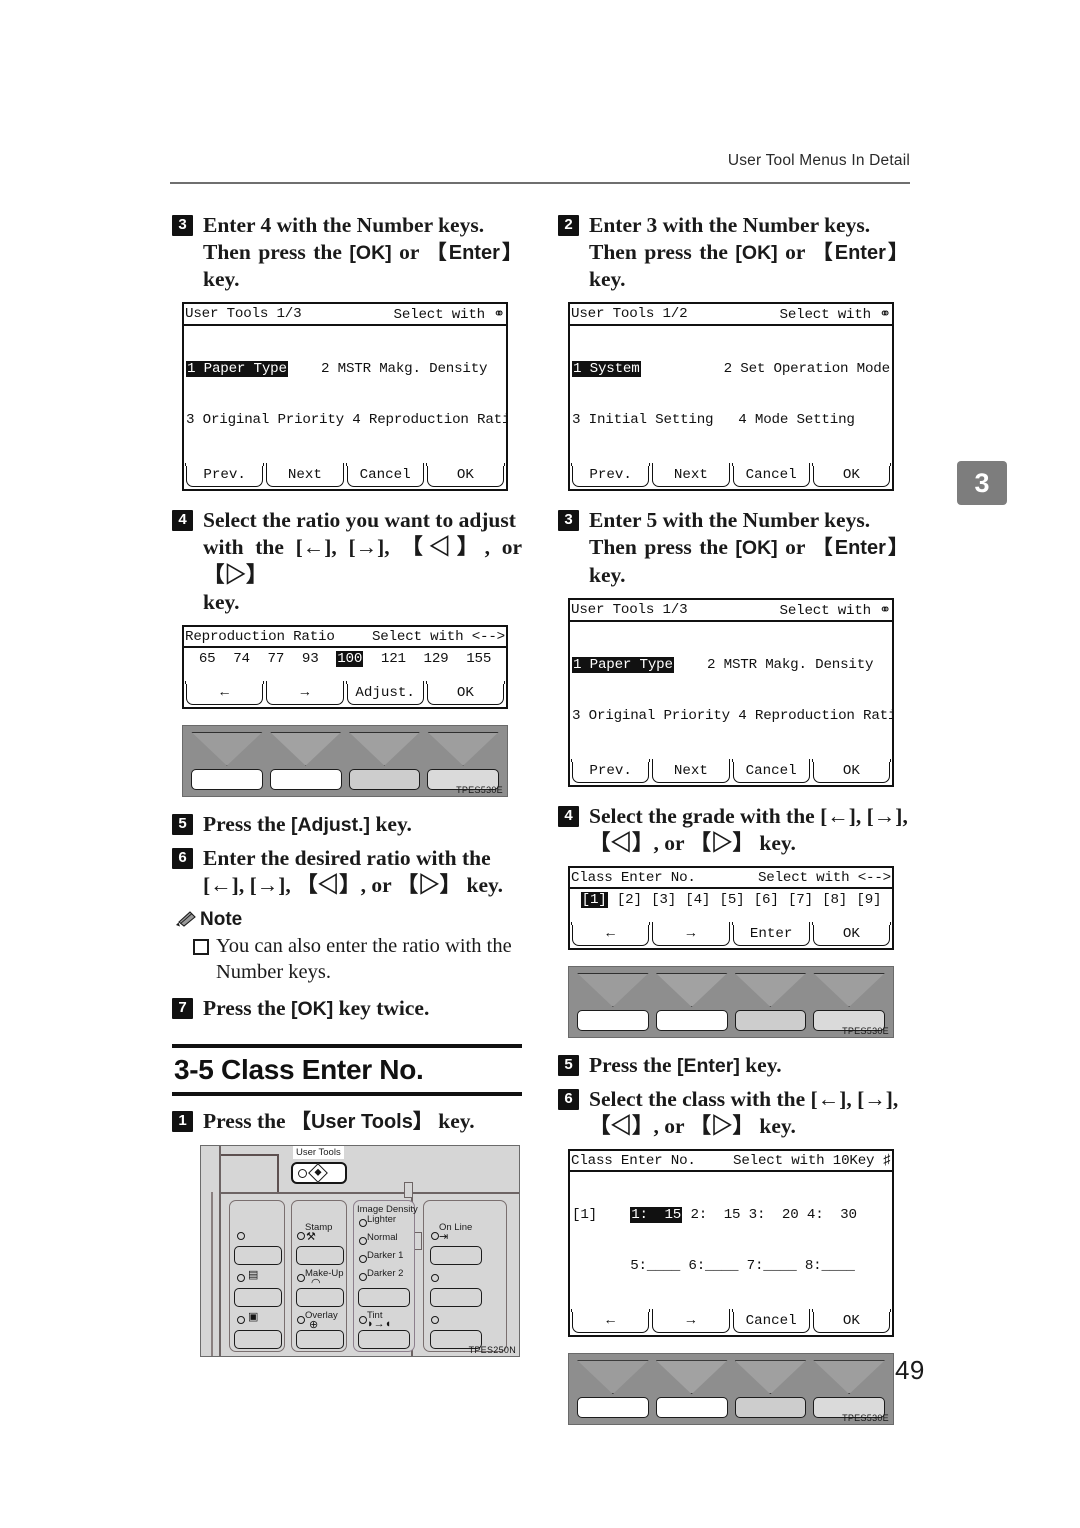 Image resolution: width=1080 pixels, height=1528 pixels. Describe the element at coordinates (594, 899) in the screenshot. I see `grade-1-selected: [1]` at that location.